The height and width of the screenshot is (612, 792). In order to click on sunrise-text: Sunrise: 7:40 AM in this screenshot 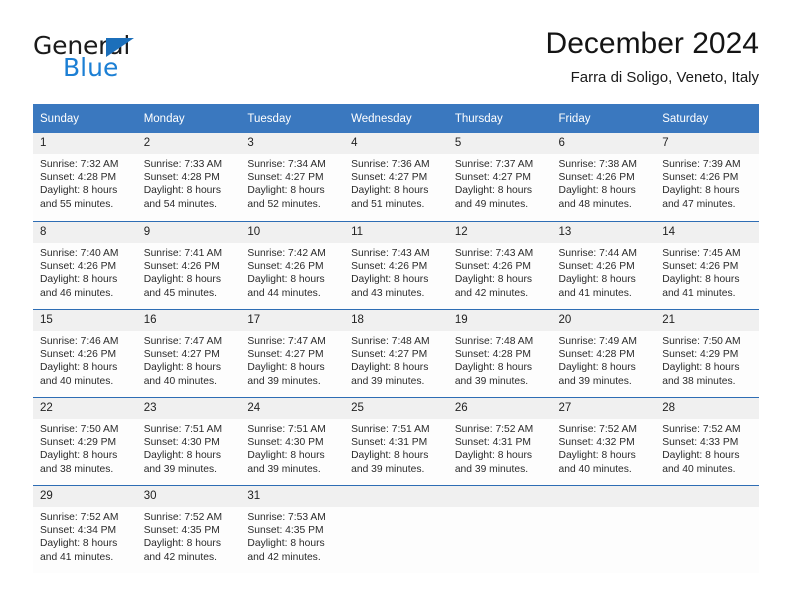, I will do `click(79, 253)`.